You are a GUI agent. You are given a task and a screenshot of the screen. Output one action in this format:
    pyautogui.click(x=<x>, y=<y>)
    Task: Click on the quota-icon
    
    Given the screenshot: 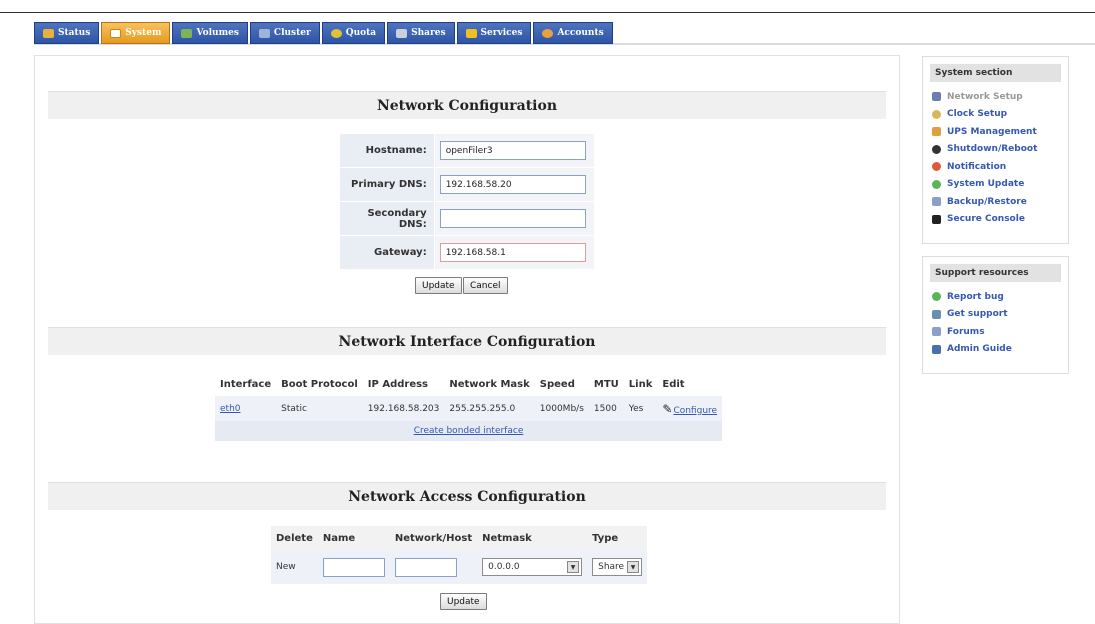 What is the action you would take?
    pyautogui.click(x=336, y=33)
    